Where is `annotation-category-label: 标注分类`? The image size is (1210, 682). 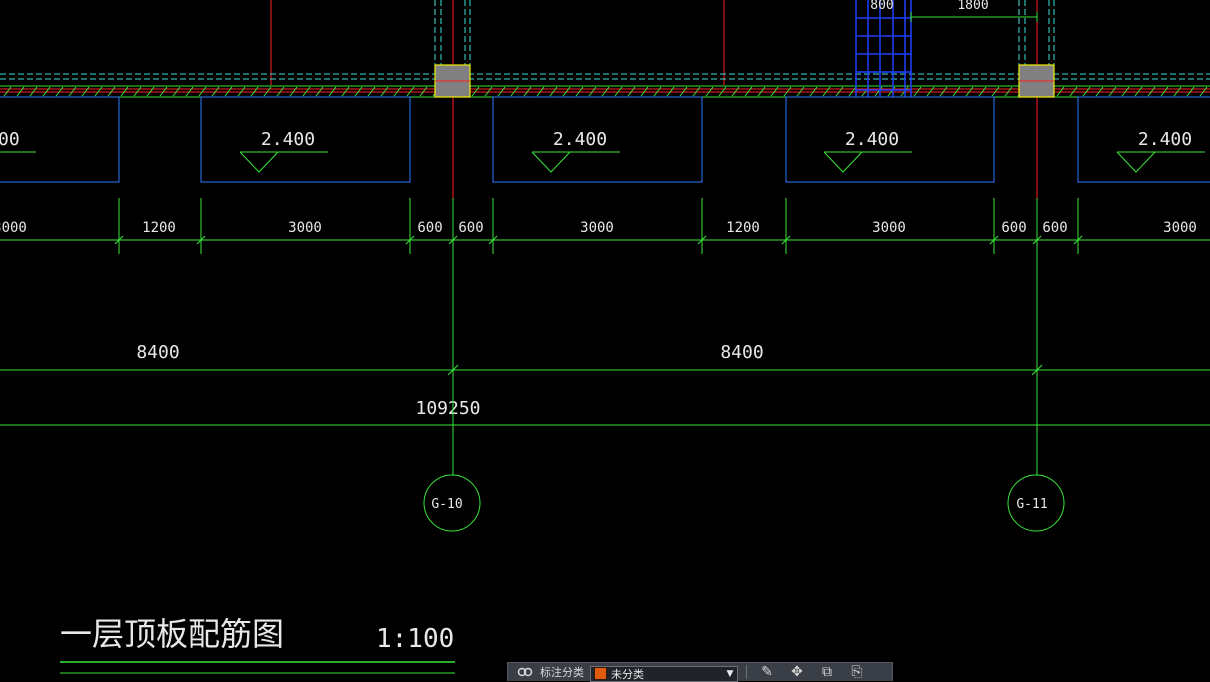
annotation-category-label: 标注分类 is located at coordinates (562, 672).